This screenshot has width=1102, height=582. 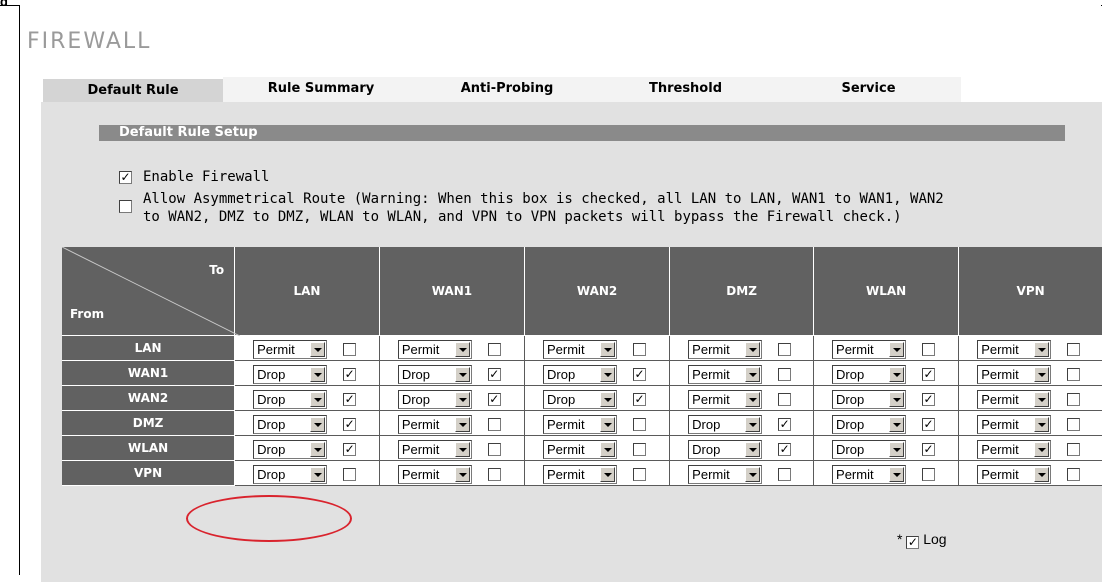 I want to click on asymmetrical-route-checkbox, so click(x=125, y=206).